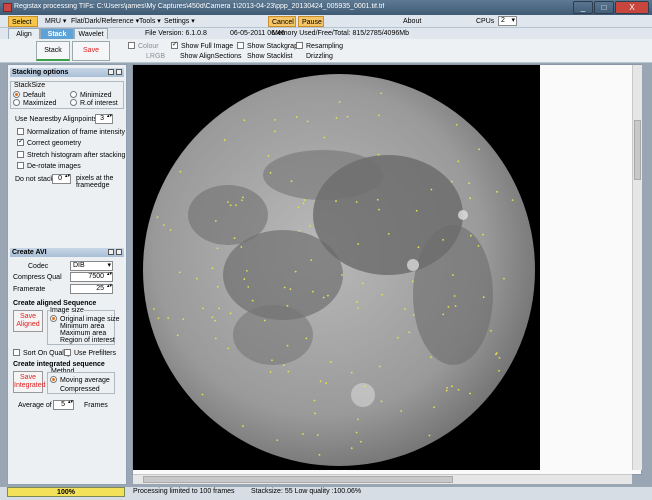 The image size is (652, 500). I want to click on lrgb-text: LRGB, so click(156, 56).